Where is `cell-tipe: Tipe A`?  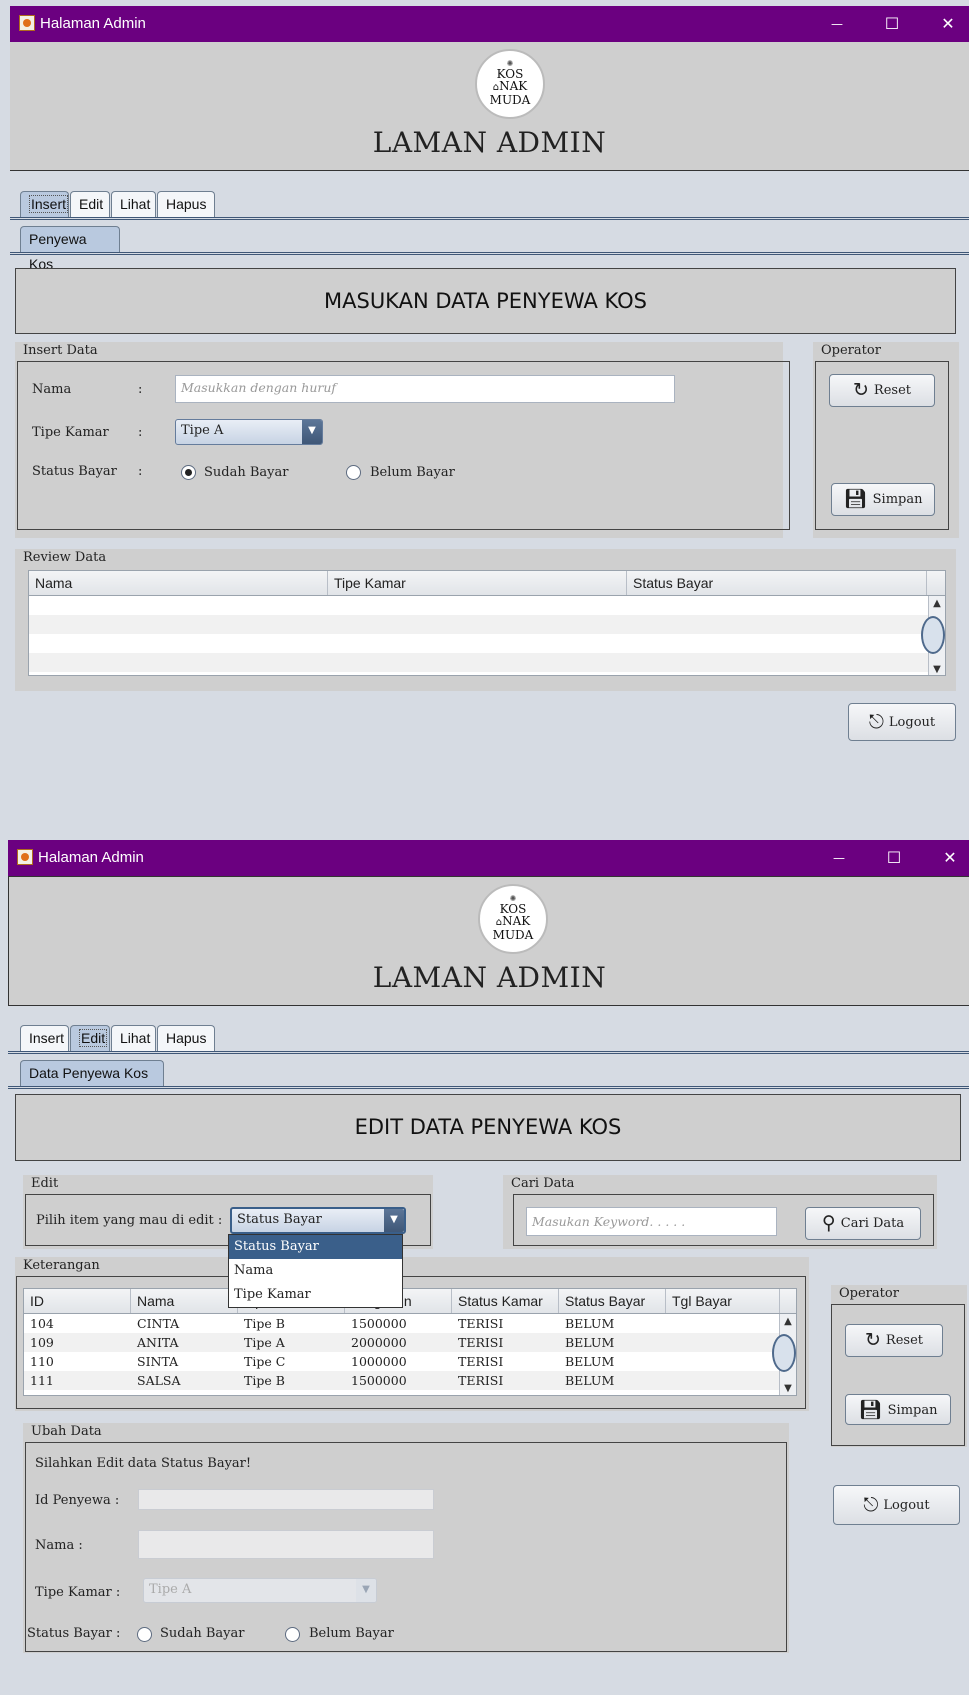
cell-tipe: Tipe A is located at coordinates (264, 1342).